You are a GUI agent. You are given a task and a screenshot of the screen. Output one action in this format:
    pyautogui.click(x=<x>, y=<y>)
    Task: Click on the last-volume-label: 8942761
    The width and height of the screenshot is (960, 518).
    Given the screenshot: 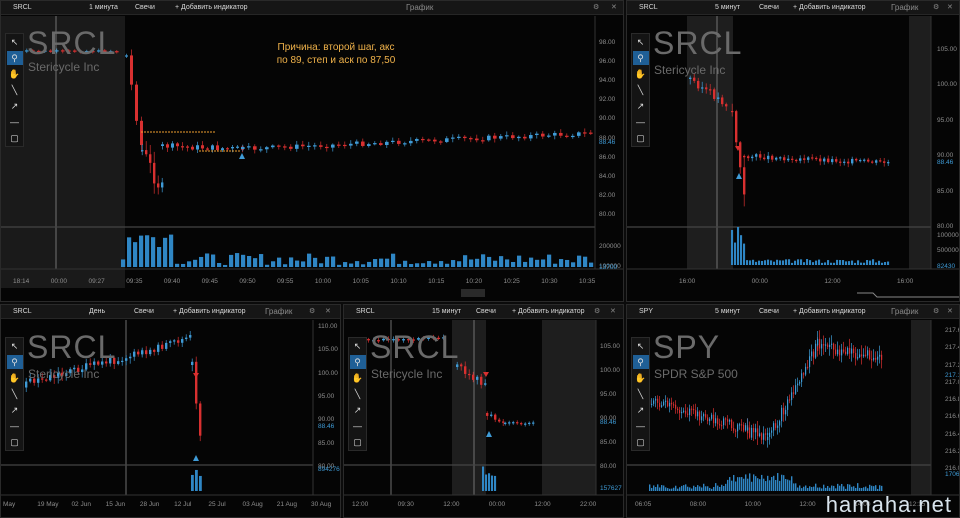 What is the action you would take?
    pyautogui.click(x=329, y=469)
    